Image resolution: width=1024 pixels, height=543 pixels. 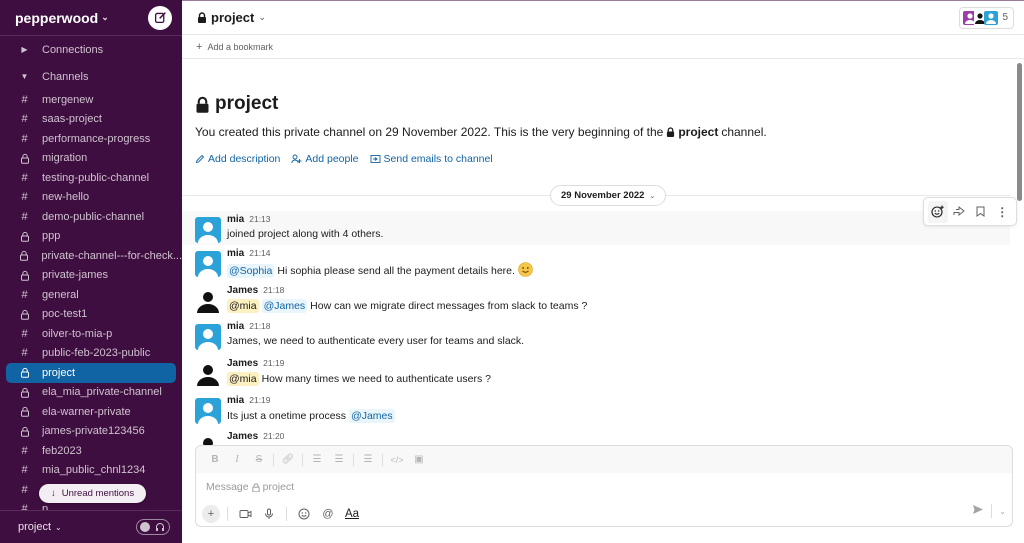 I want to click on sidebar-channel-project: project, so click(x=91, y=373).